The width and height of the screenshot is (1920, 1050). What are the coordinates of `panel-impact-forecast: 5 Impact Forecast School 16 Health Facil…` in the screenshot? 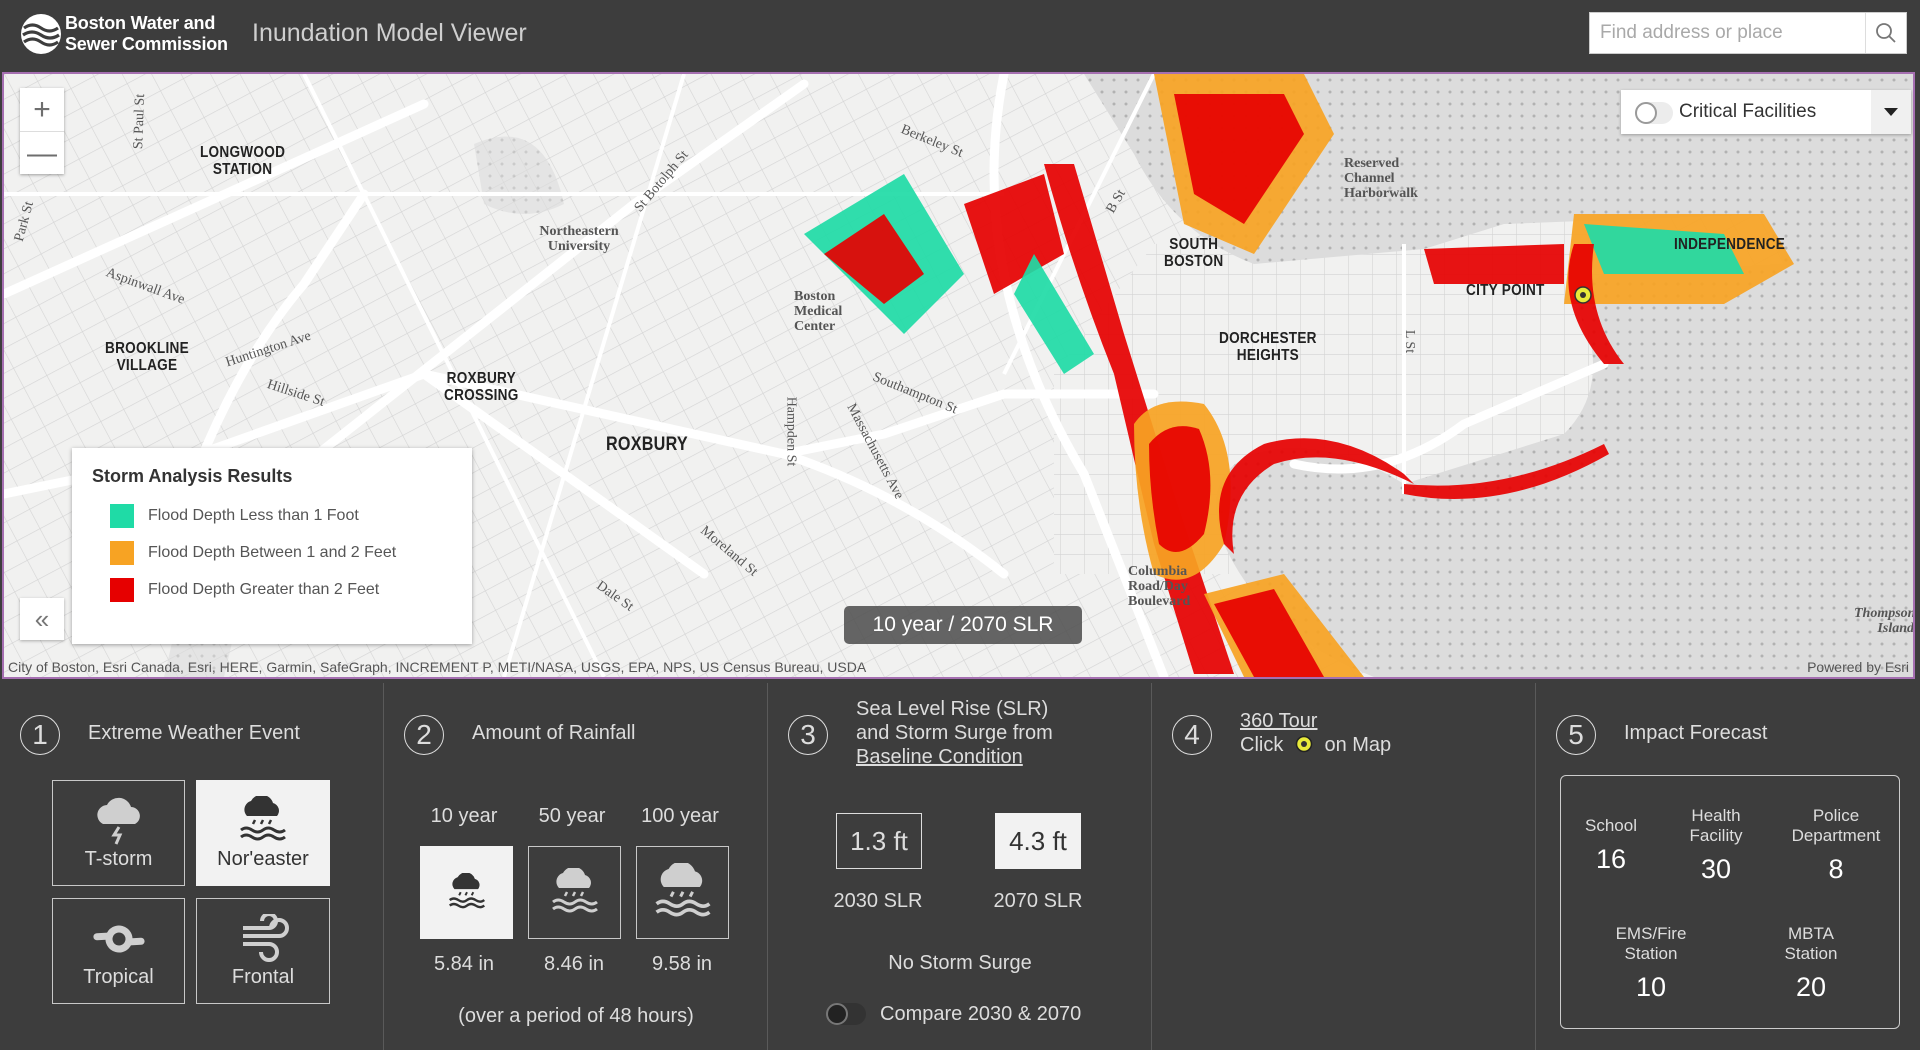 It's located at (1728, 866).